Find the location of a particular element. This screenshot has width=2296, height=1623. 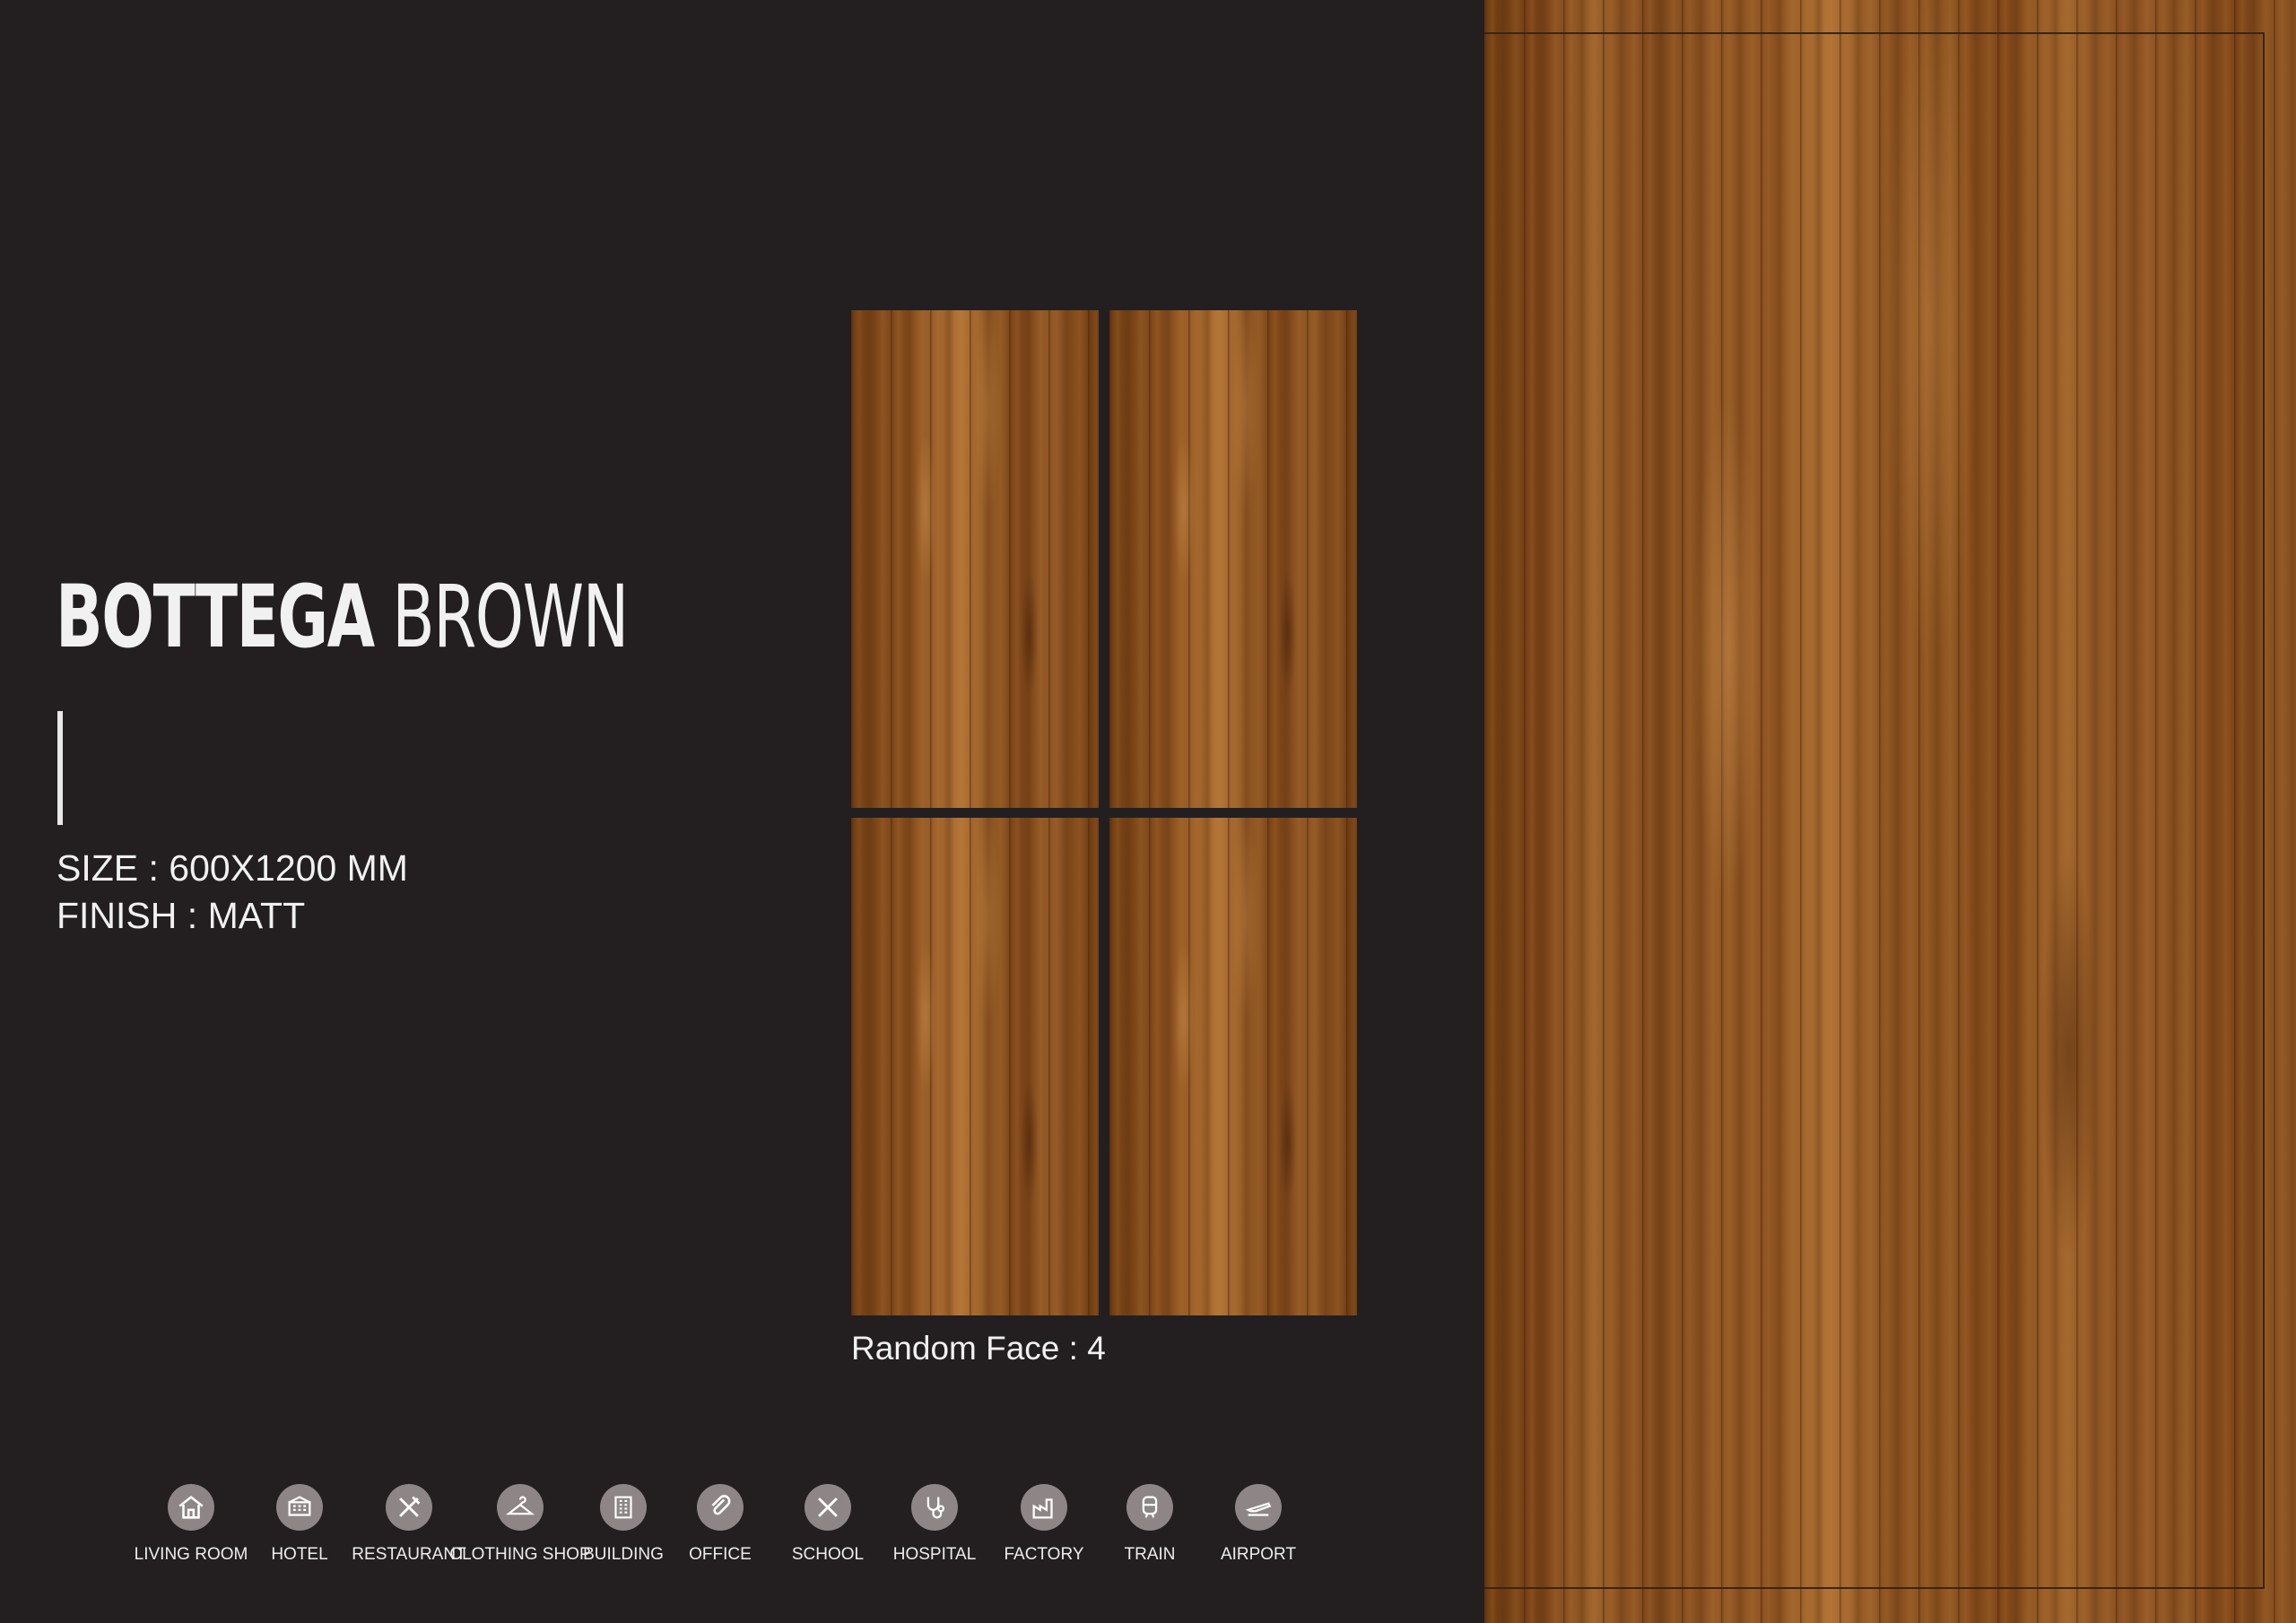

factory-icon is located at coordinates (1044, 1507).